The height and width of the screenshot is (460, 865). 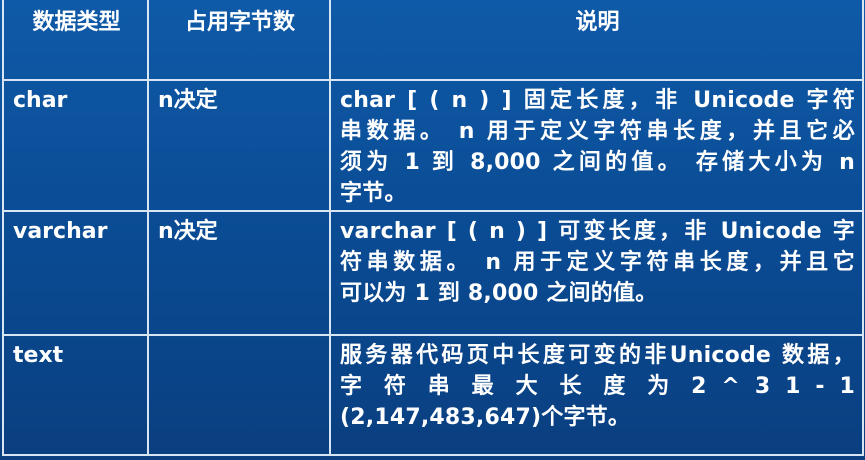 What do you see at coordinates (373, 193) in the screenshot?
I see `description-line: 字节。` at bounding box center [373, 193].